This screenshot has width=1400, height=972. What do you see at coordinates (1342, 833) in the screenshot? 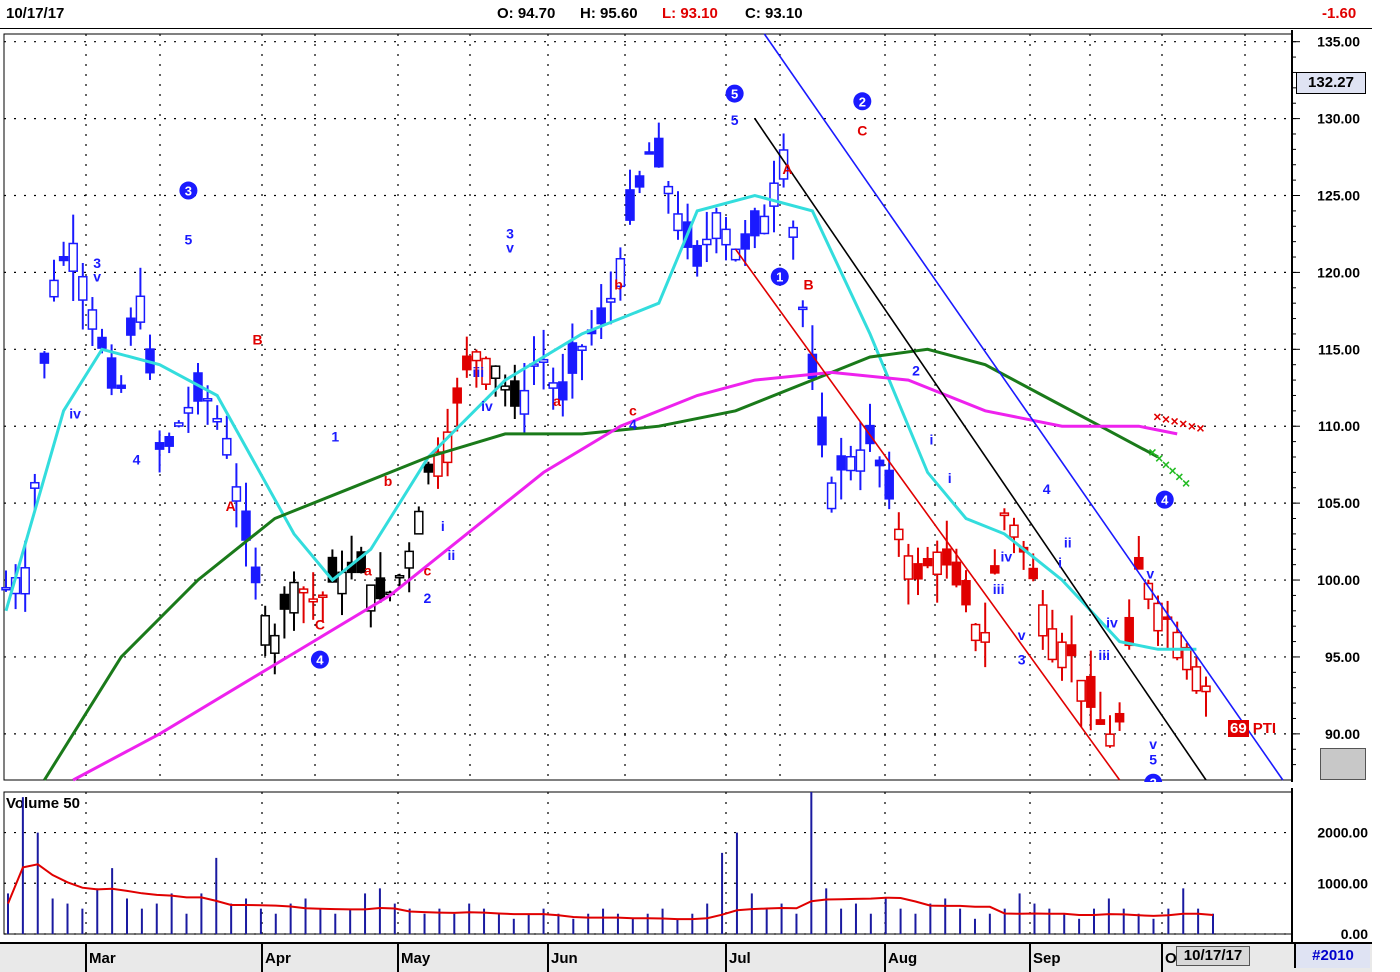
I see `volume-tick-label: 2000.00` at bounding box center [1342, 833].